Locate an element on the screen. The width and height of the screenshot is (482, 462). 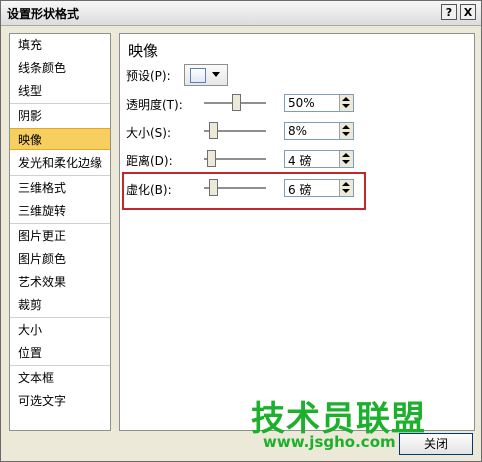
preset-dropdown is located at coordinates (206, 75).